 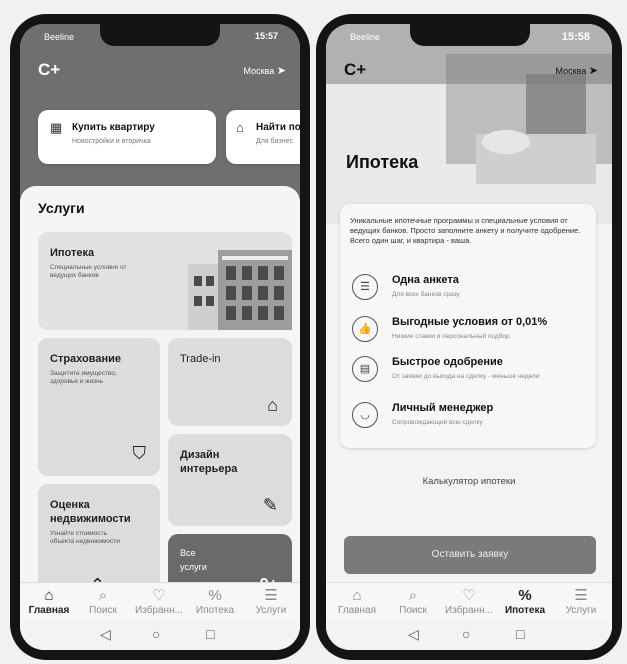 What do you see at coordinates (85, 537) in the screenshot?
I see `tile-subtitle: Узнайте стоимость объекта недвижимости` at bounding box center [85, 537].